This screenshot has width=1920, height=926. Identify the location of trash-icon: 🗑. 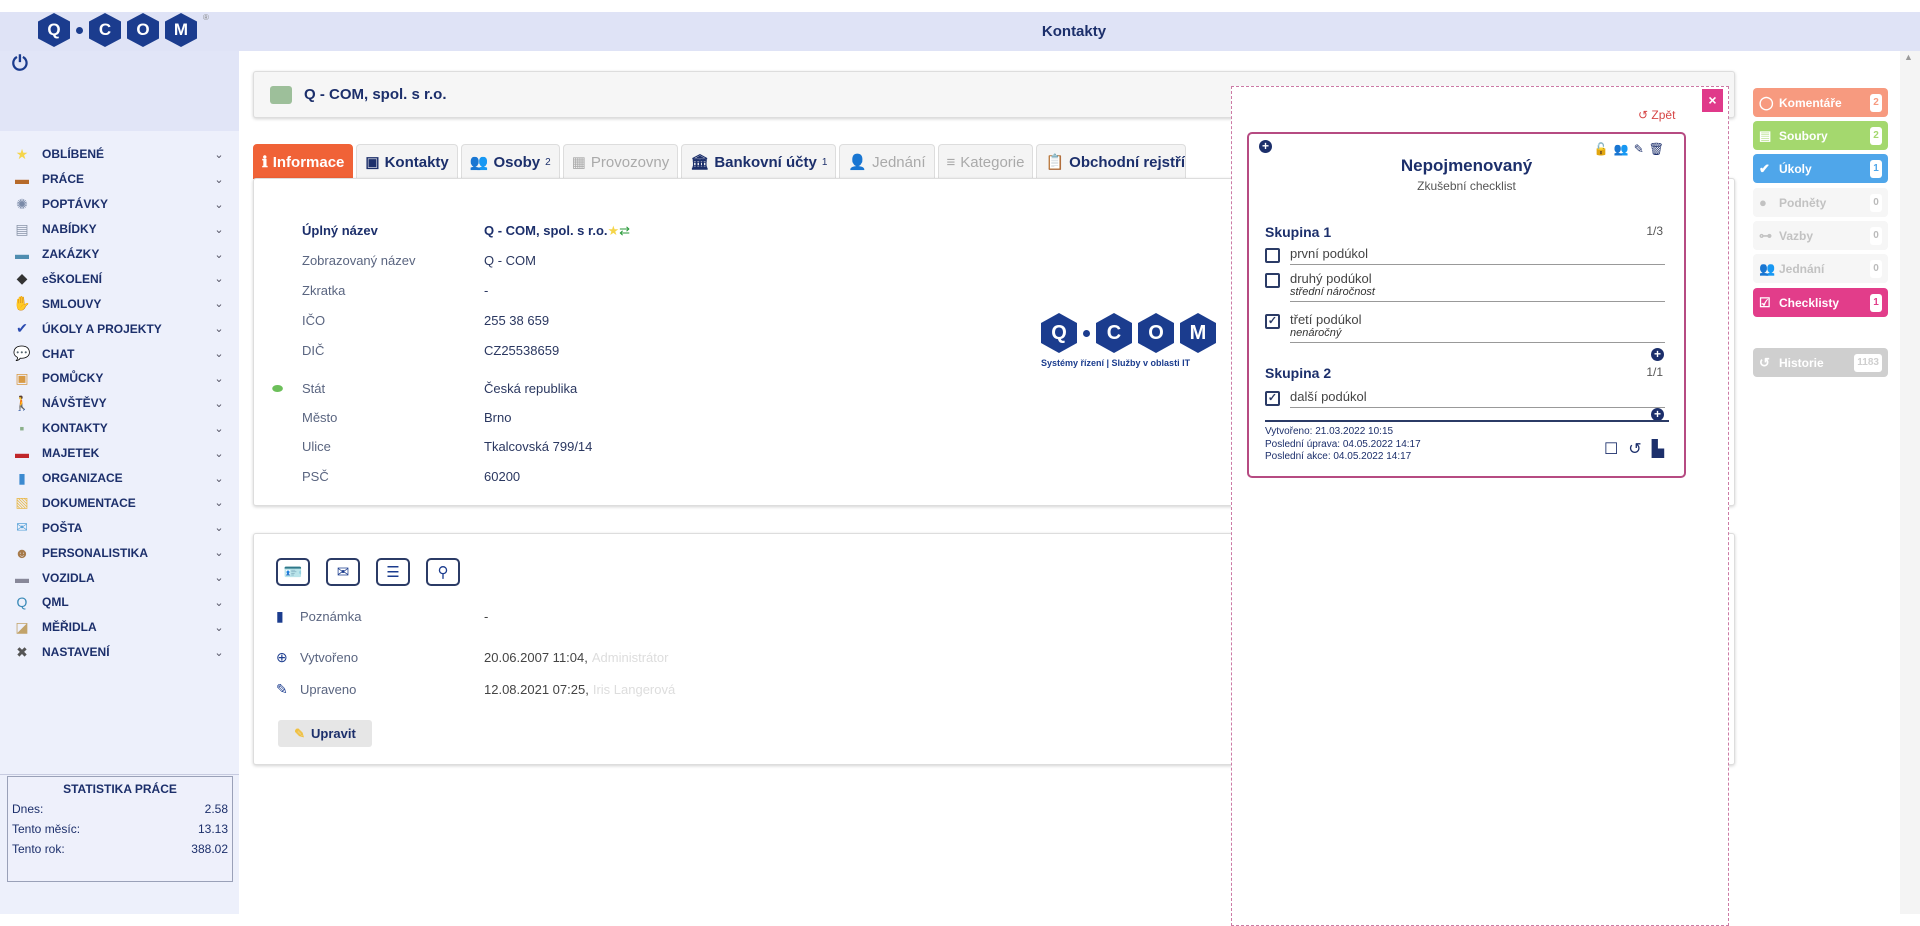
(1656, 149).